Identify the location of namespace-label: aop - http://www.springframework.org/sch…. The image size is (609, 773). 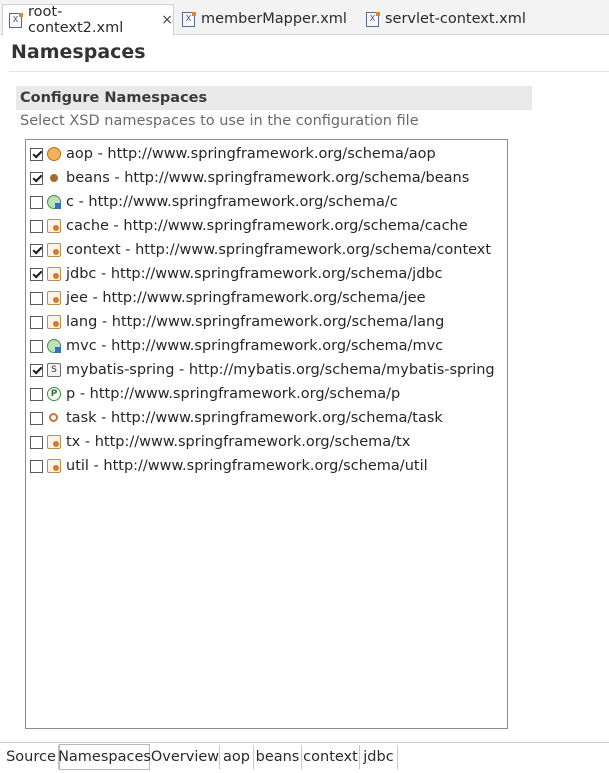
(251, 154).